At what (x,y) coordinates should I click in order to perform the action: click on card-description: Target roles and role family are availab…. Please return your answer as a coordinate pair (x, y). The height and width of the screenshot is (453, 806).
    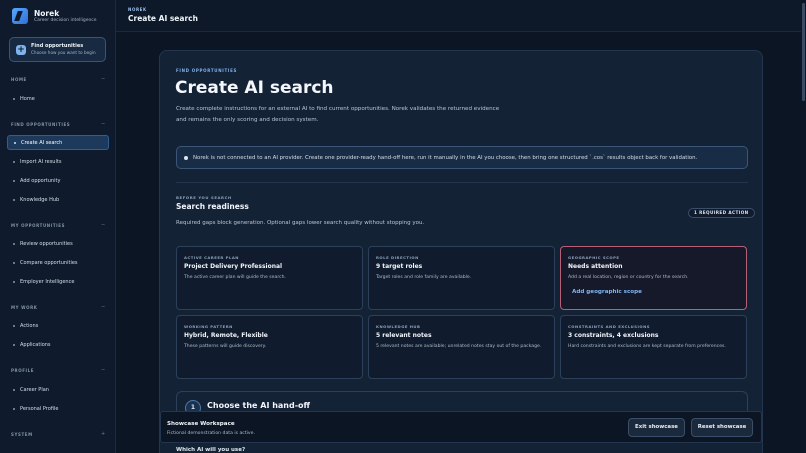
    Looking at the image, I should click on (424, 277).